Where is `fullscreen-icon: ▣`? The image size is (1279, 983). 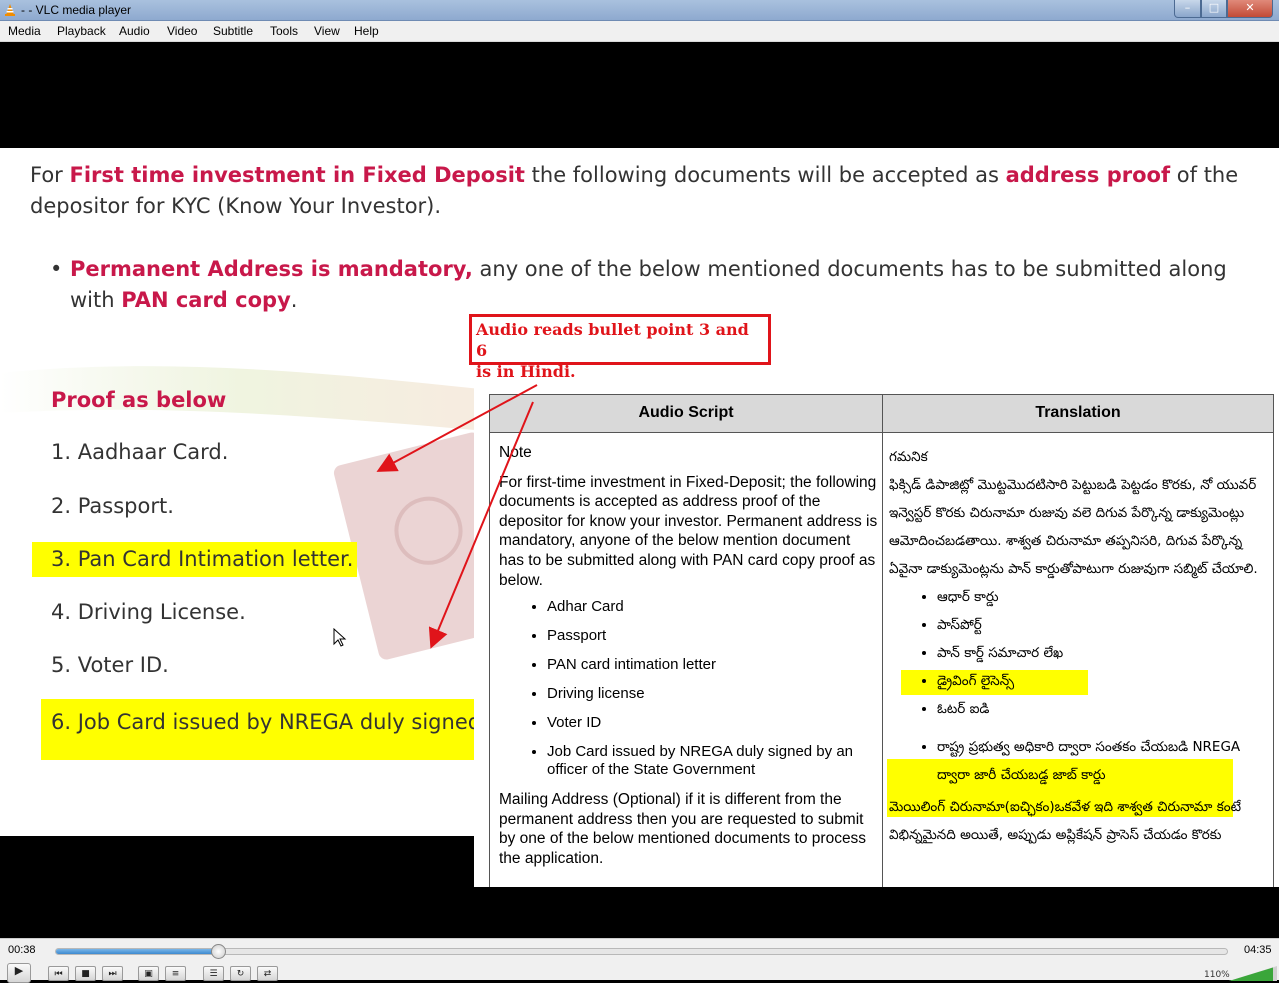
fullscreen-icon: ▣ is located at coordinates (148, 974).